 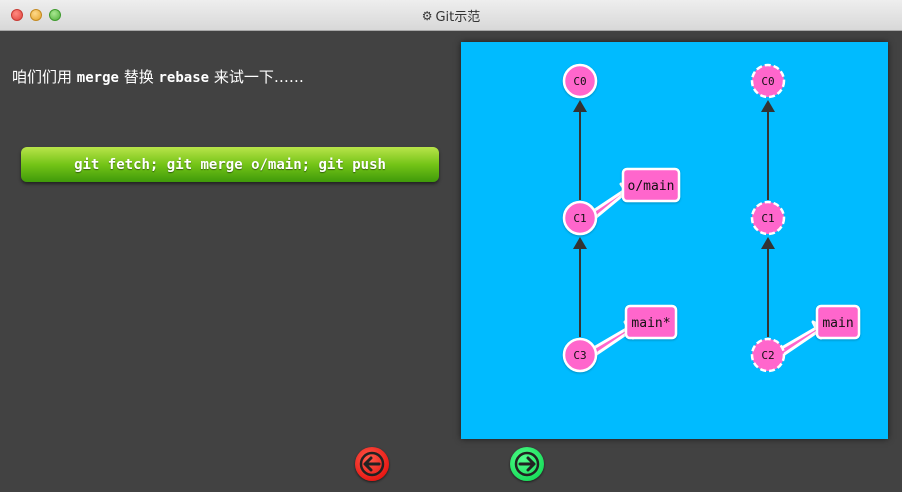 What do you see at coordinates (184, 78) in the screenshot?
I see `instruction-code-rebase: rebase` at bounding box center [184, 78].